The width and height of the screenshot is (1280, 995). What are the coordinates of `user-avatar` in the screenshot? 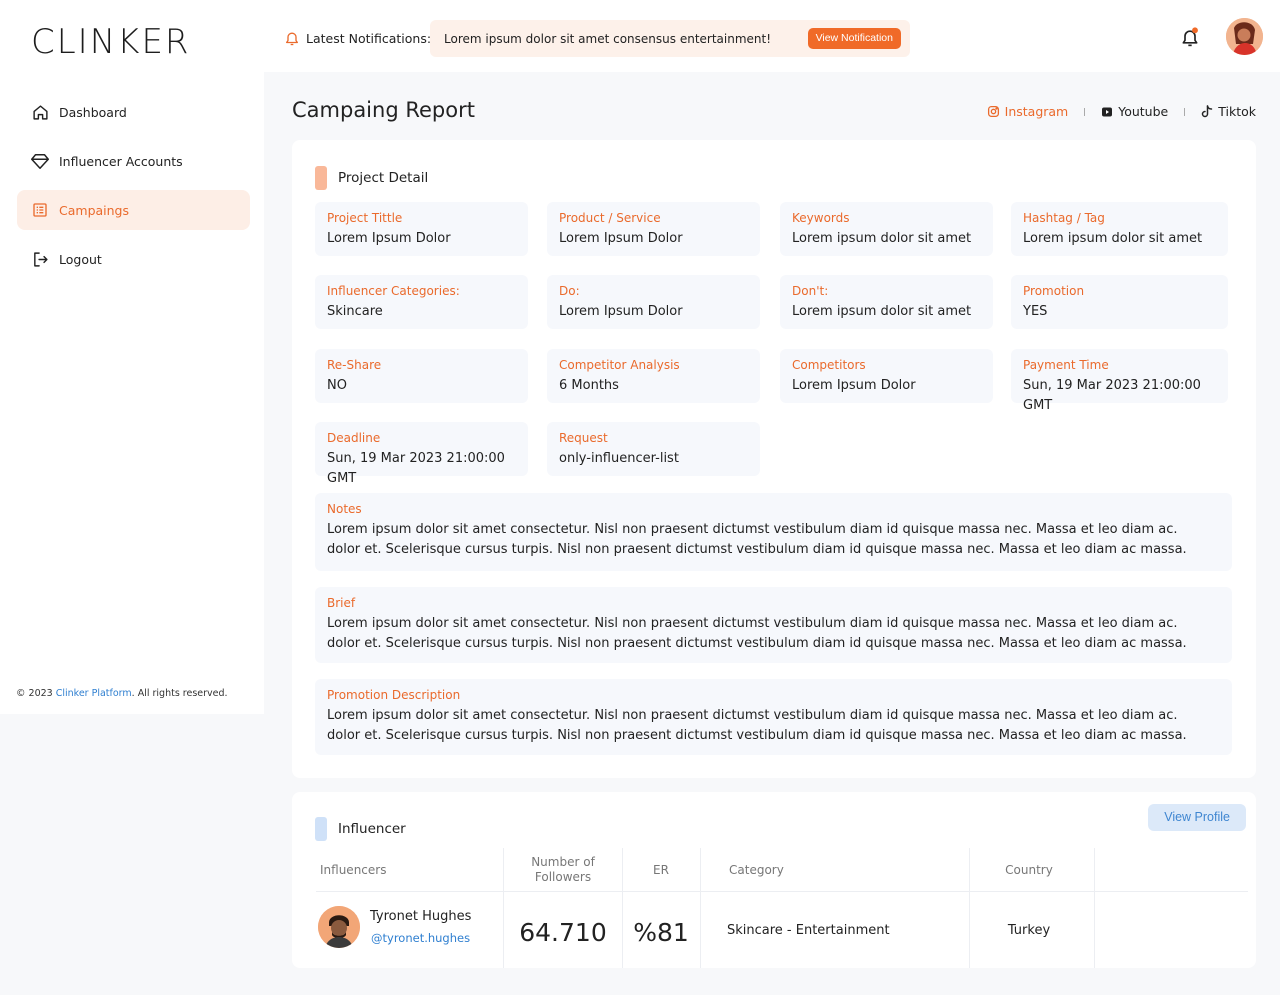 It's located at (1244, 36).